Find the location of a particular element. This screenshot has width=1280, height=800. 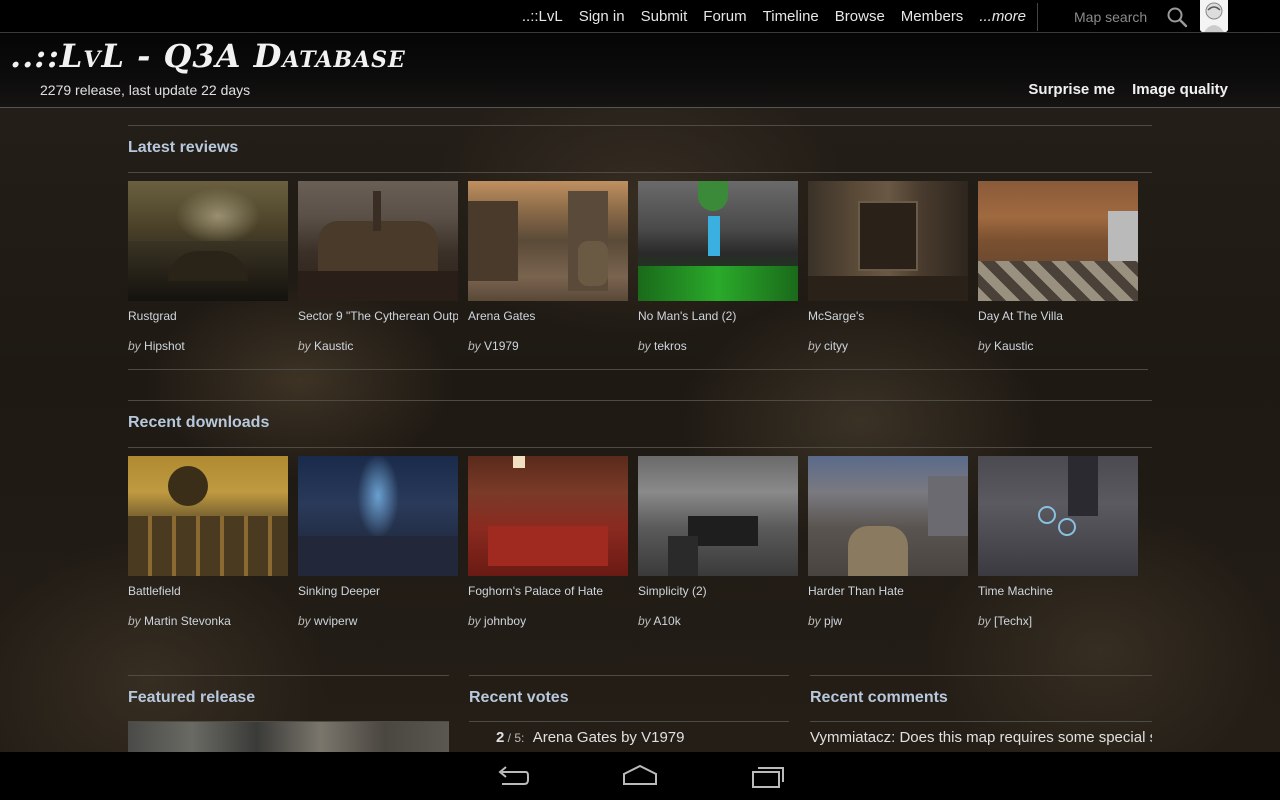

author-link: tekros is located at coordinates (670, 346).